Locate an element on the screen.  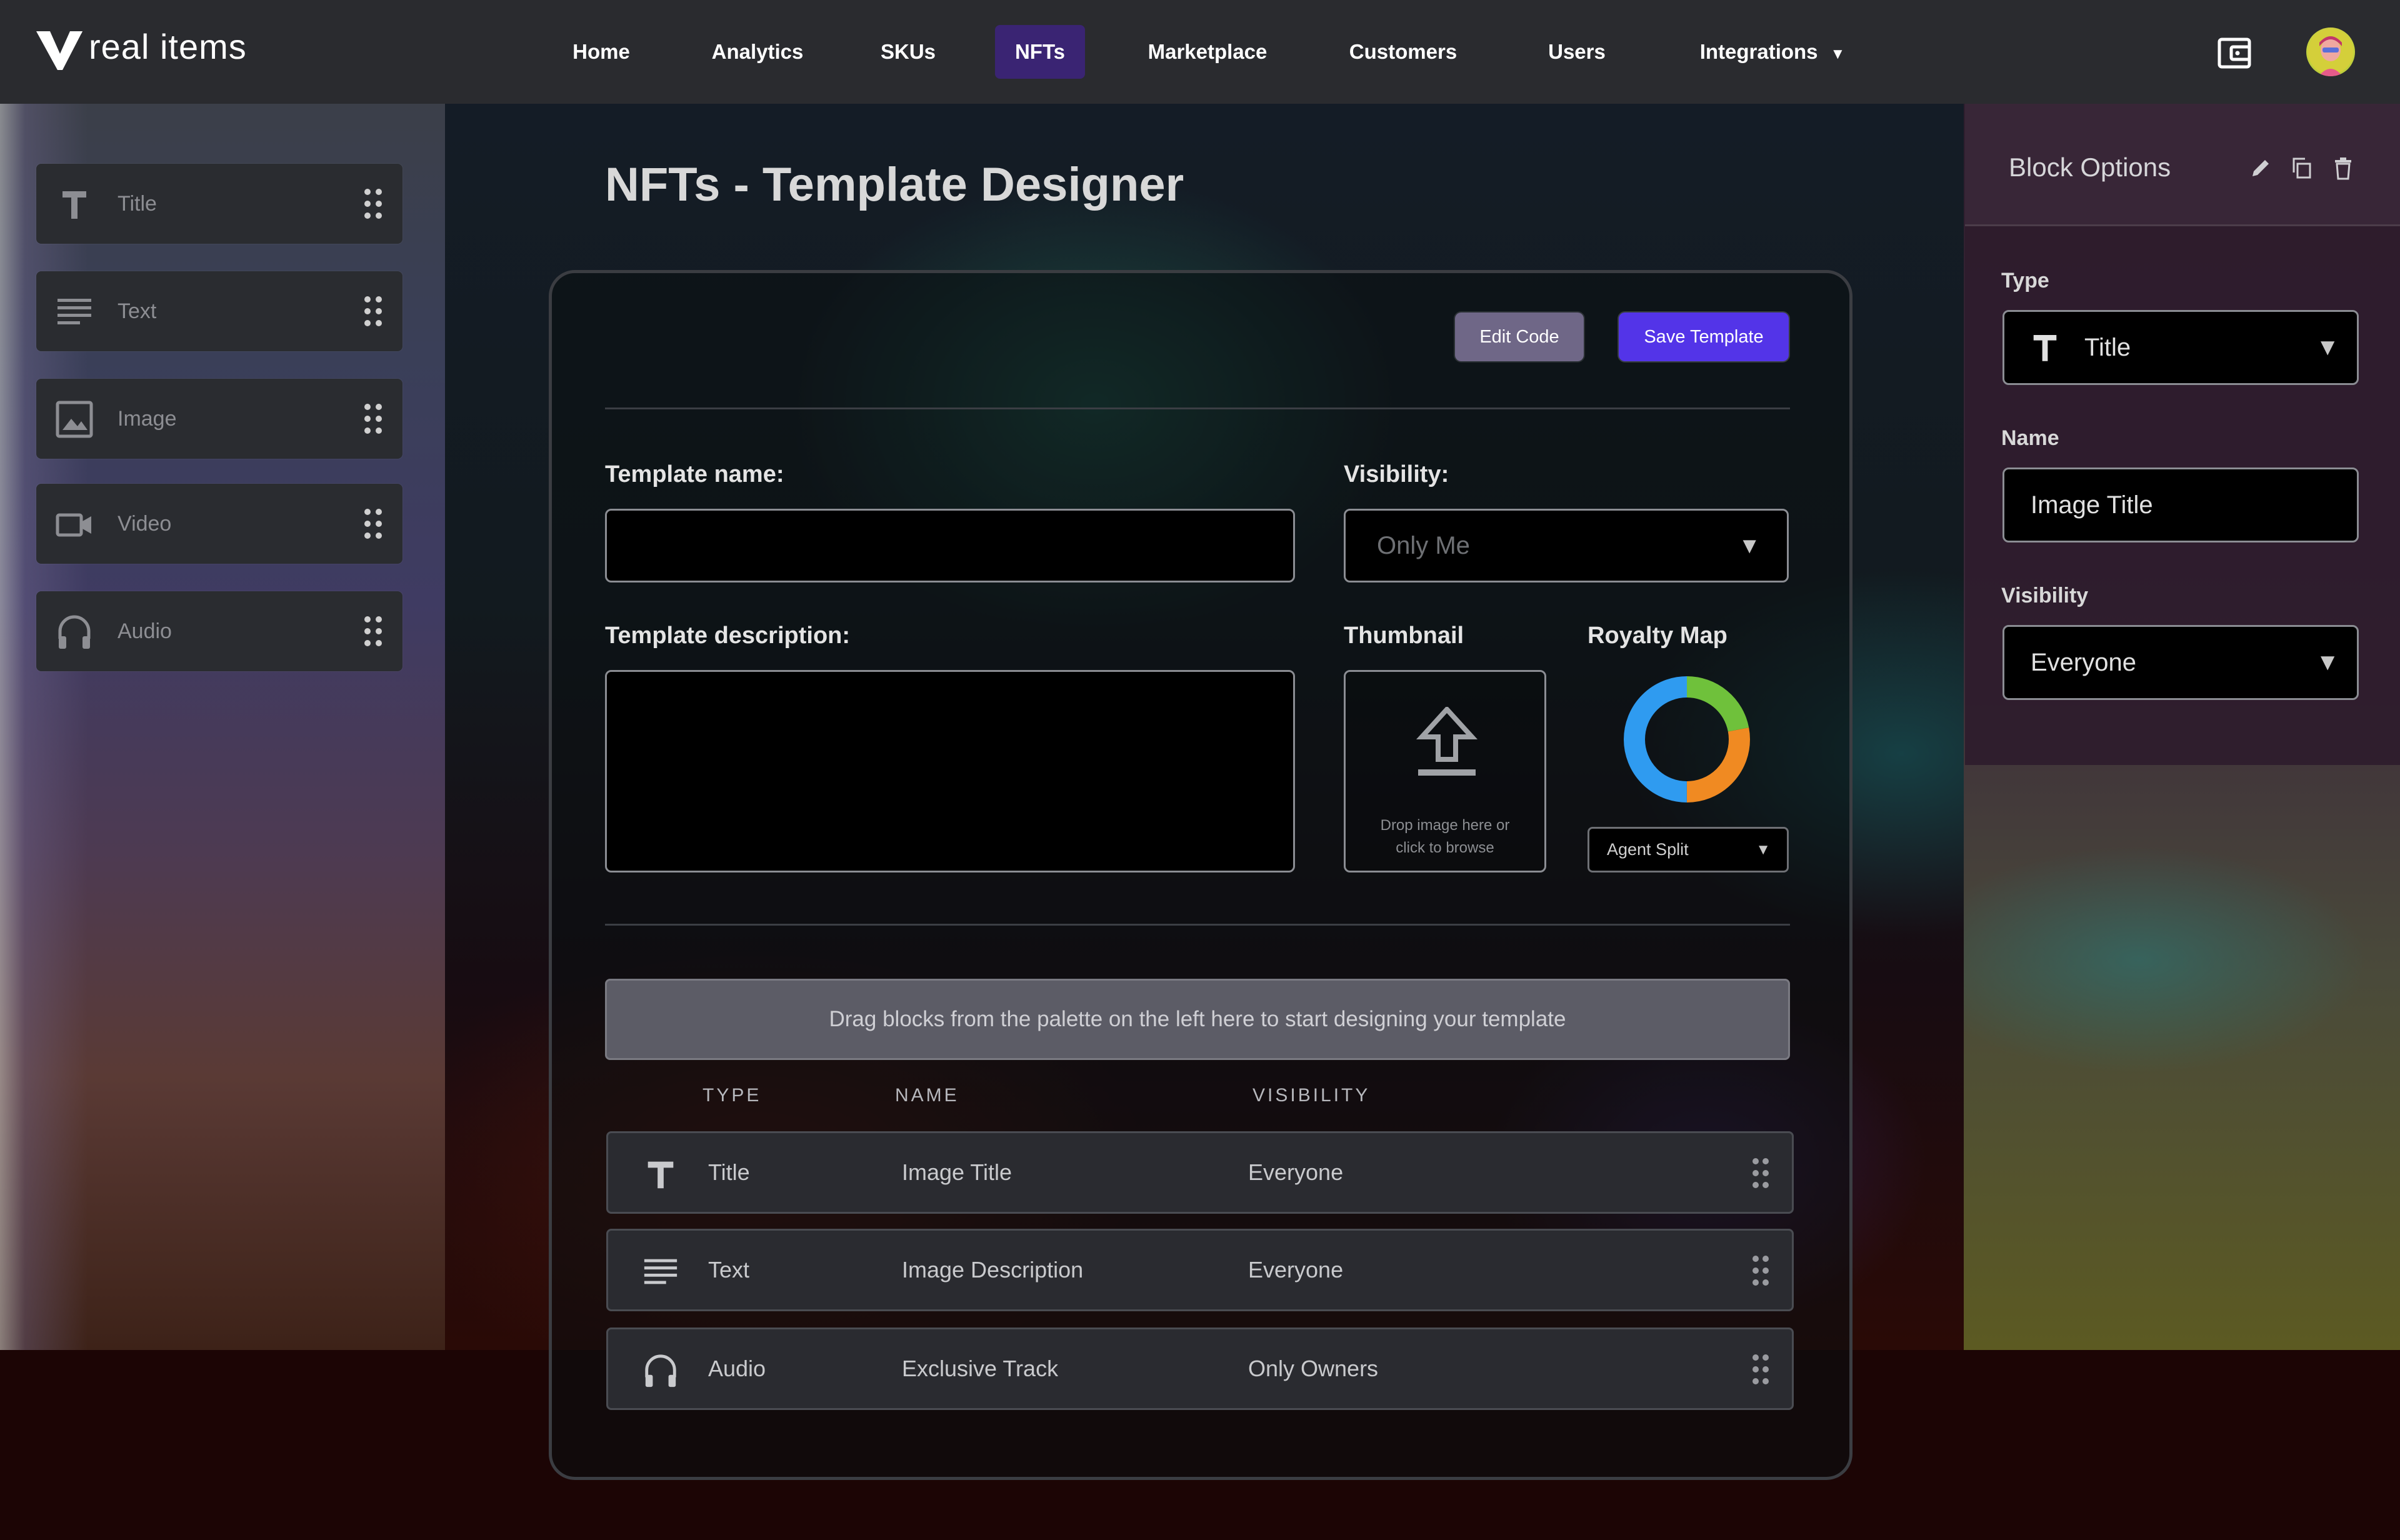
video-camera-icon is located at coordinates (73, 525).